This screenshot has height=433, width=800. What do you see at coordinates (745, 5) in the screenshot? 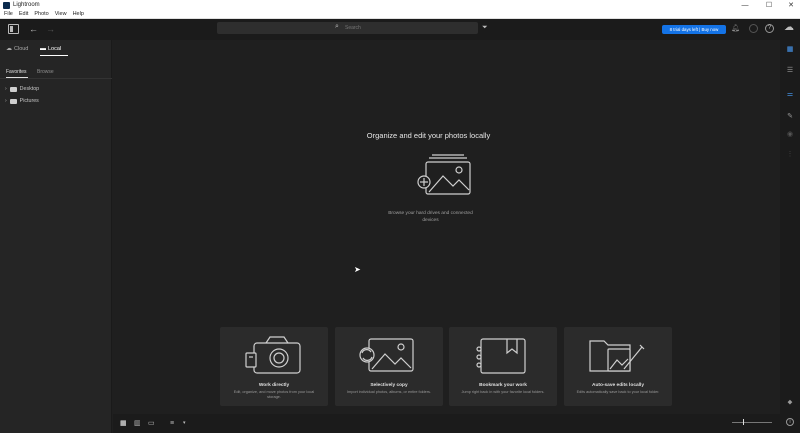
I see `minimize-button: —` at bounding box center [745, 5].